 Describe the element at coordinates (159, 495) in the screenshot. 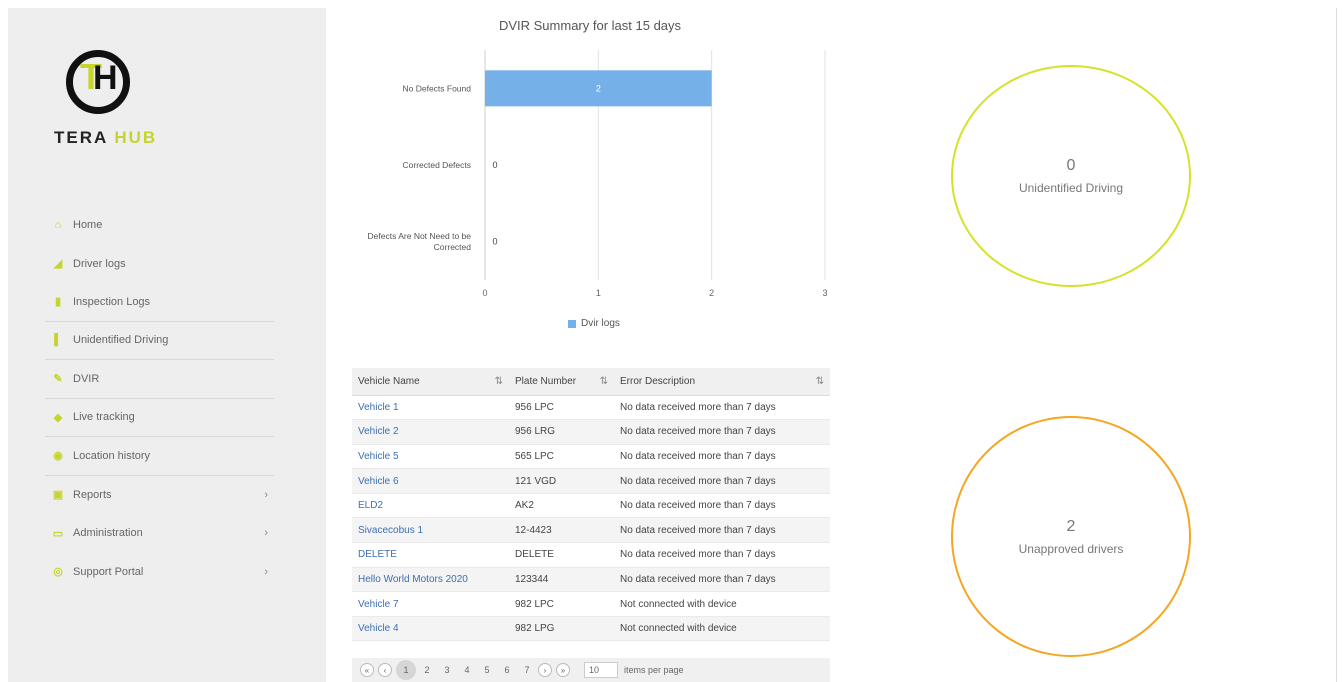

I see `sidebar-item-reports: ▣ Reports ›` at that location.